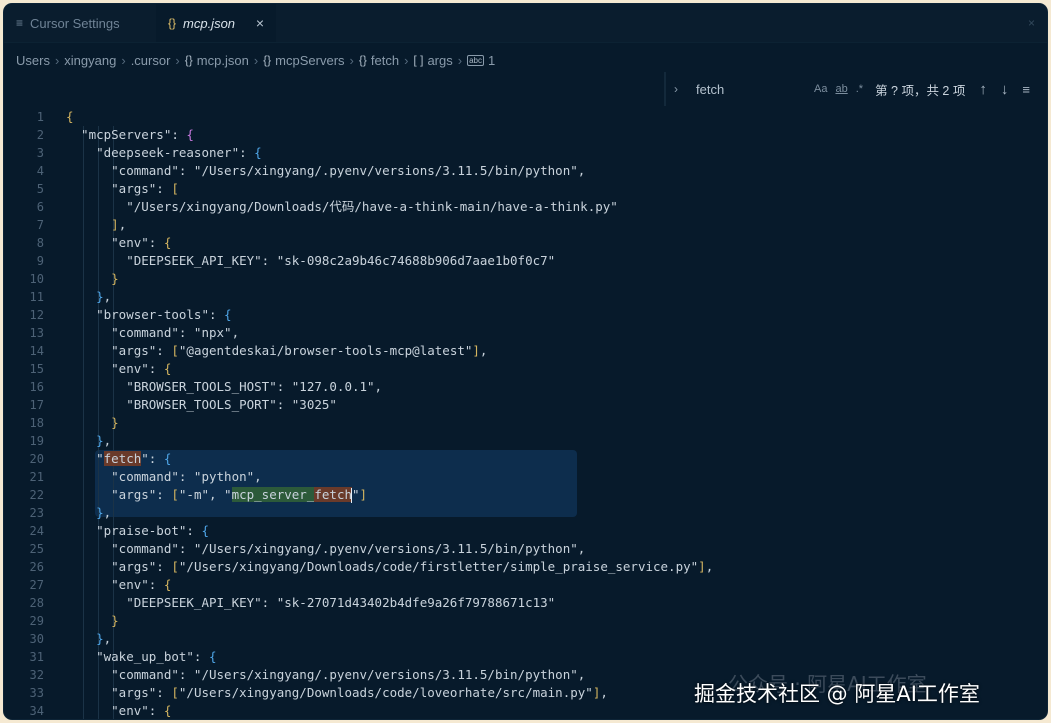 This screenshot has width=1051, height=723. I want to click on code-line: "deepseek-reasoner": {, so click(164, 153).